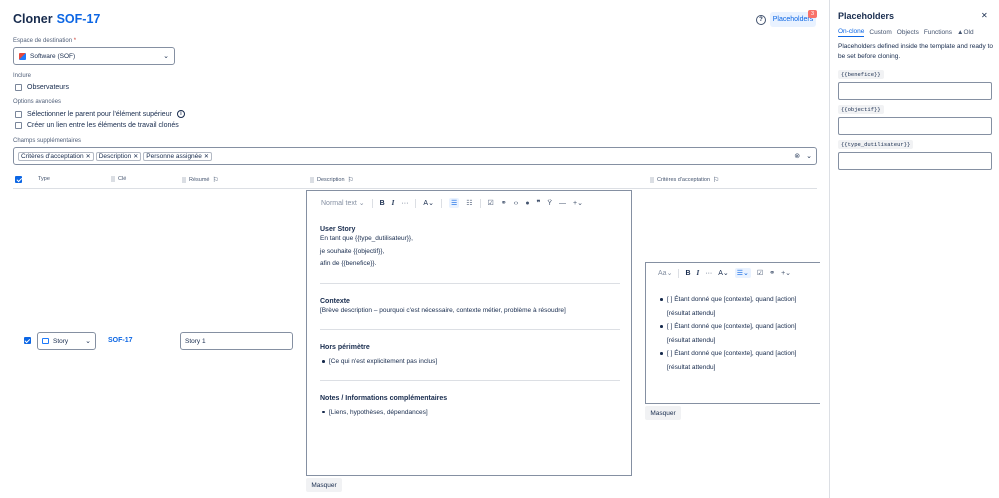 Image resolution: width=999 pixels, height=498 pixels. Describe the element at coordinates (469, 203) in the screenshot. I see `numbered-list-icon: ☷` at that location.